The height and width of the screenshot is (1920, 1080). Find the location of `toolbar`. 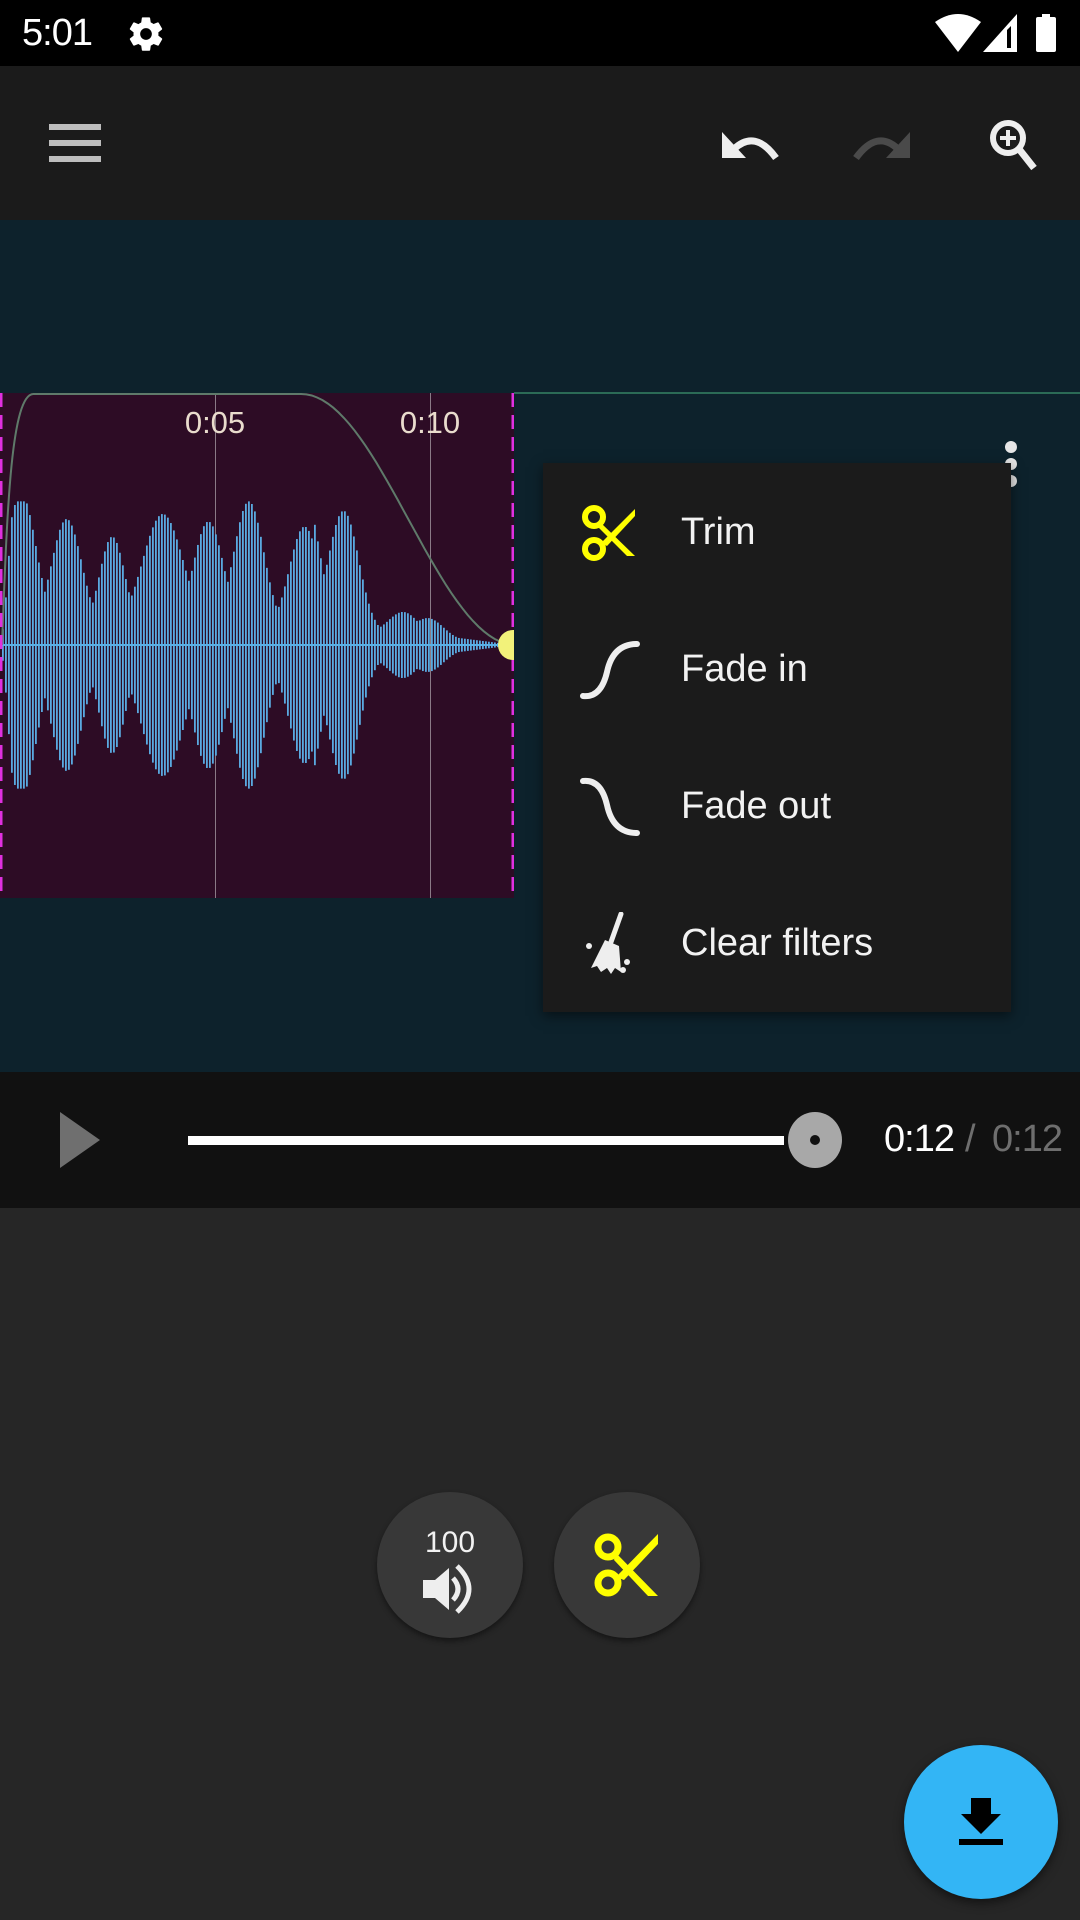

toolbar is located at coordinates (540, 143).